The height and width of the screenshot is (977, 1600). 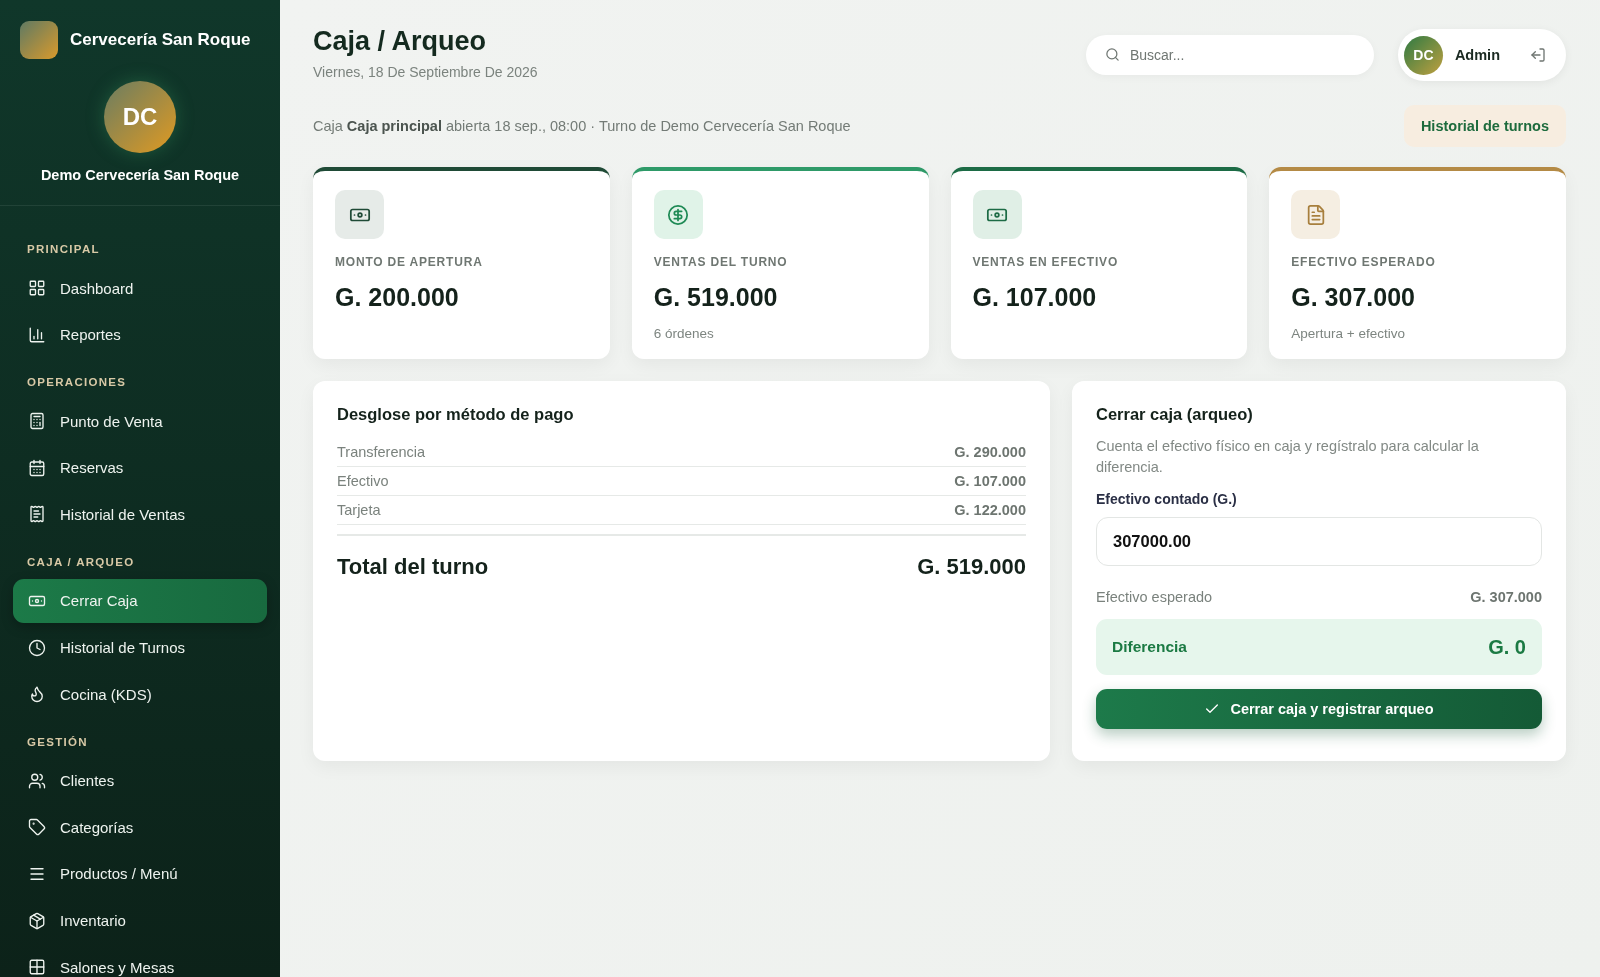 What do you see at coordinates (1364, 262) in the screenshot?
I see `stat-label: EFECTIVO ESPERADO` at bounding box center [1364, 262].